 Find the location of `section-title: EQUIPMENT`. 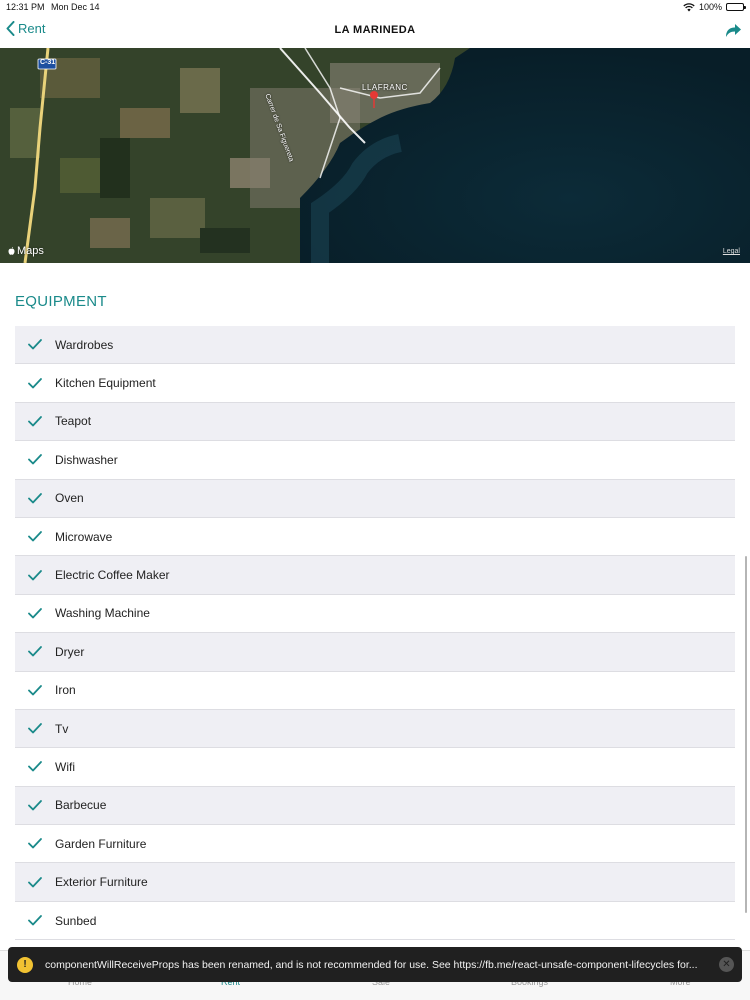

section-title: EQUIPMENT is located at coordinates (61, 301).